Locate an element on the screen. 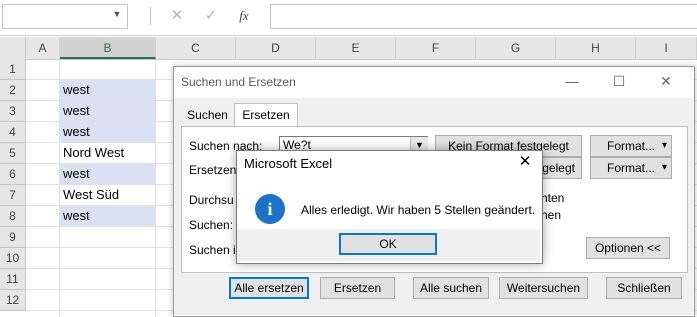 The height and width of the screenshot is (317, 697). info-icon: i is located at coordinates (270, 209).